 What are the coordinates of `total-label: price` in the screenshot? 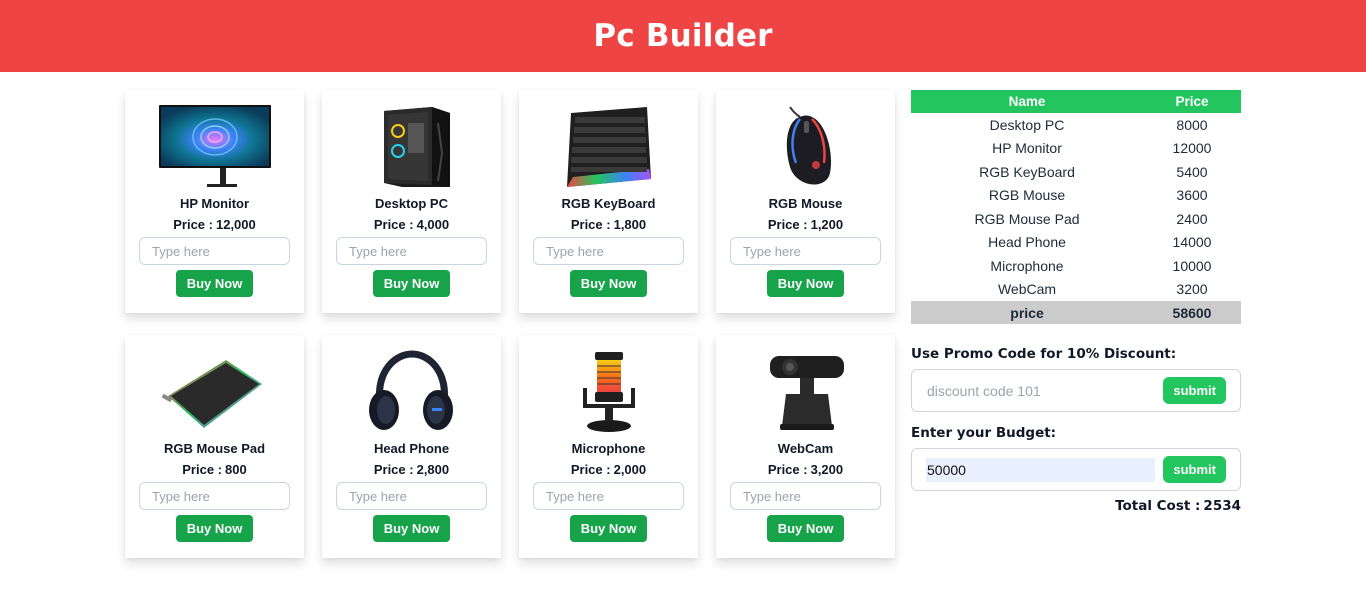 It's located at (1027, 312).